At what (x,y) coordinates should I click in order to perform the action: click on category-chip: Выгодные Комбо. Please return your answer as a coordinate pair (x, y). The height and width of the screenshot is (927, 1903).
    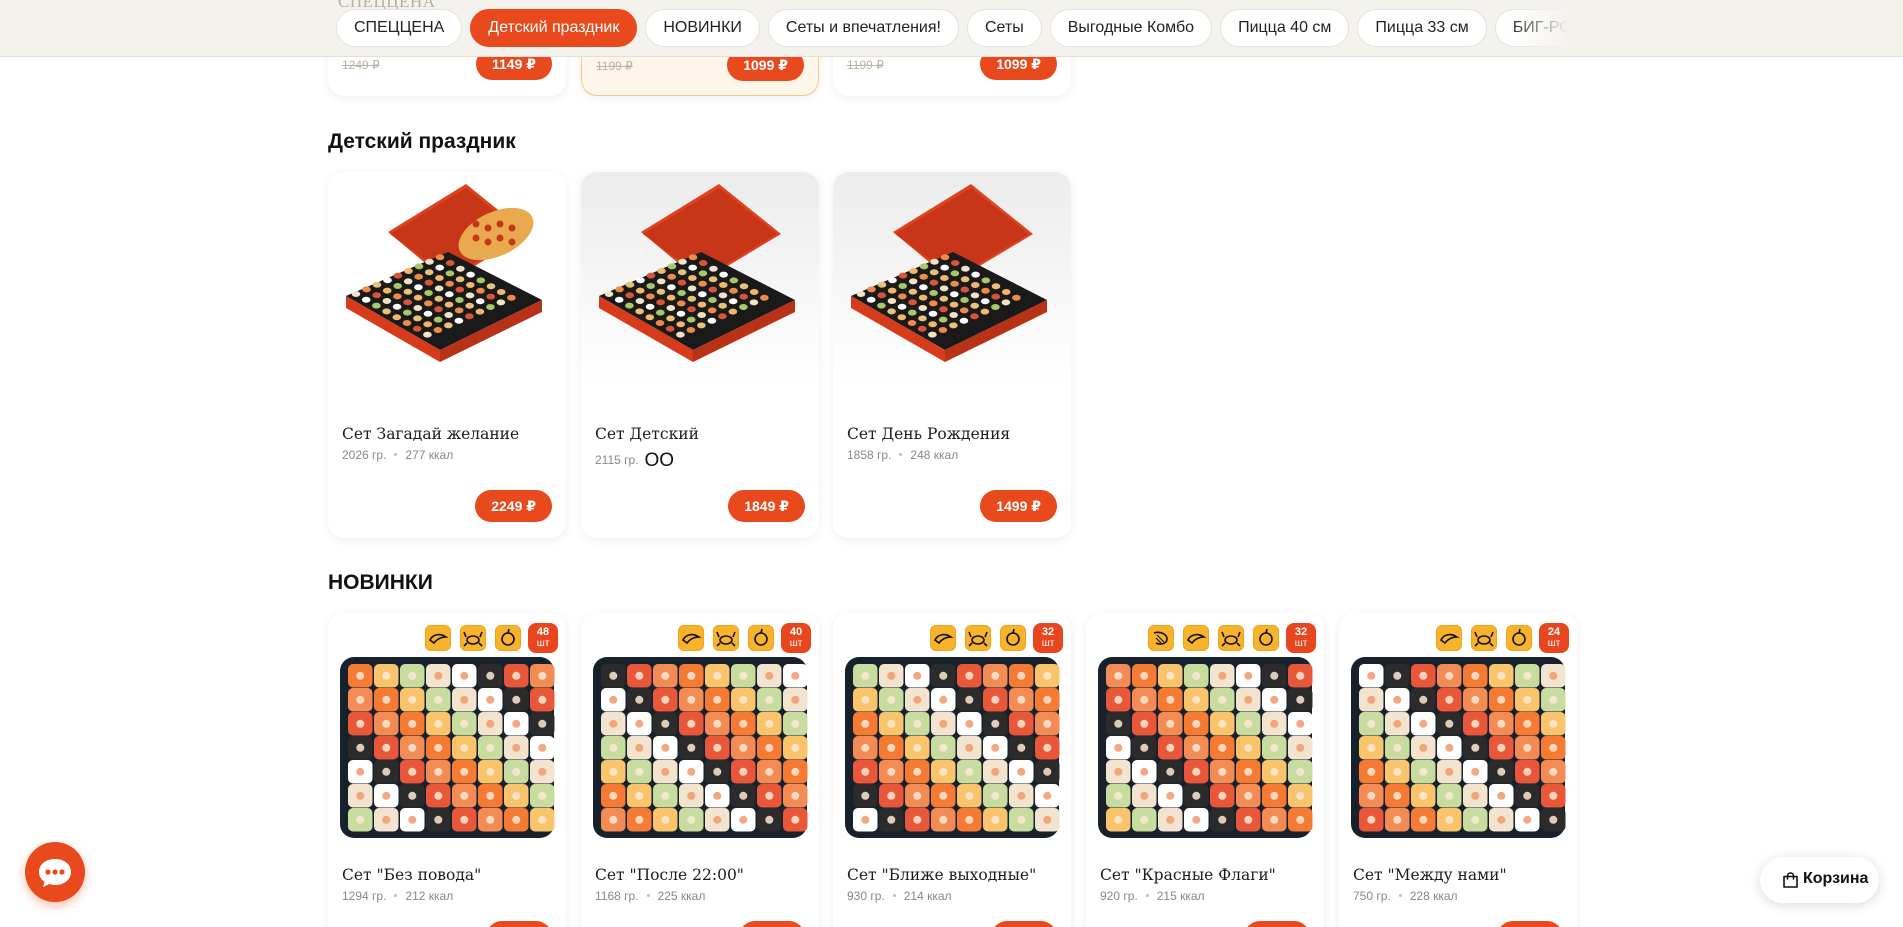
    Looking at the image, I should click on (1131, 28).